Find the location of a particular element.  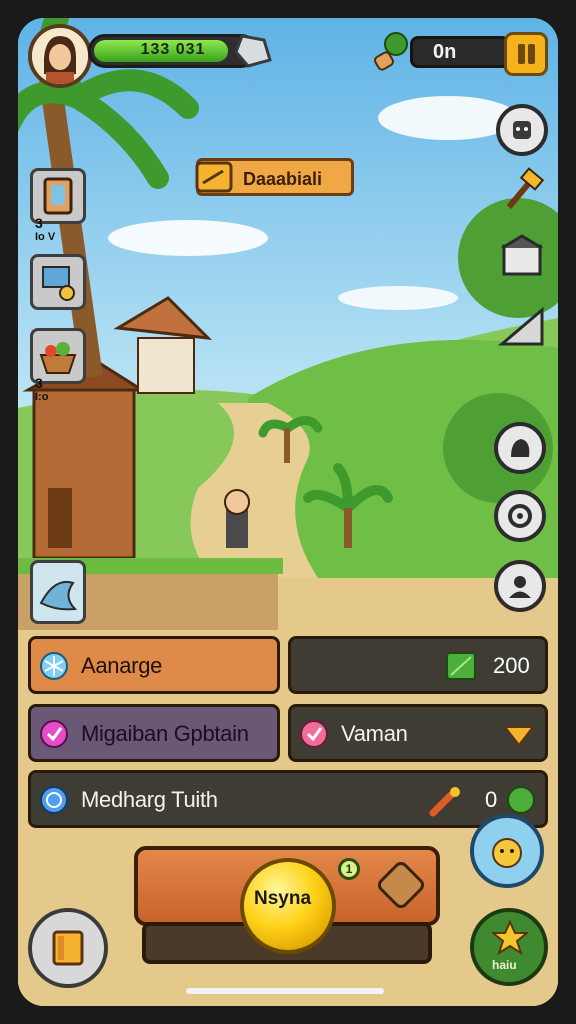

medharg-value: 0 is located at coordinates (491, 799).